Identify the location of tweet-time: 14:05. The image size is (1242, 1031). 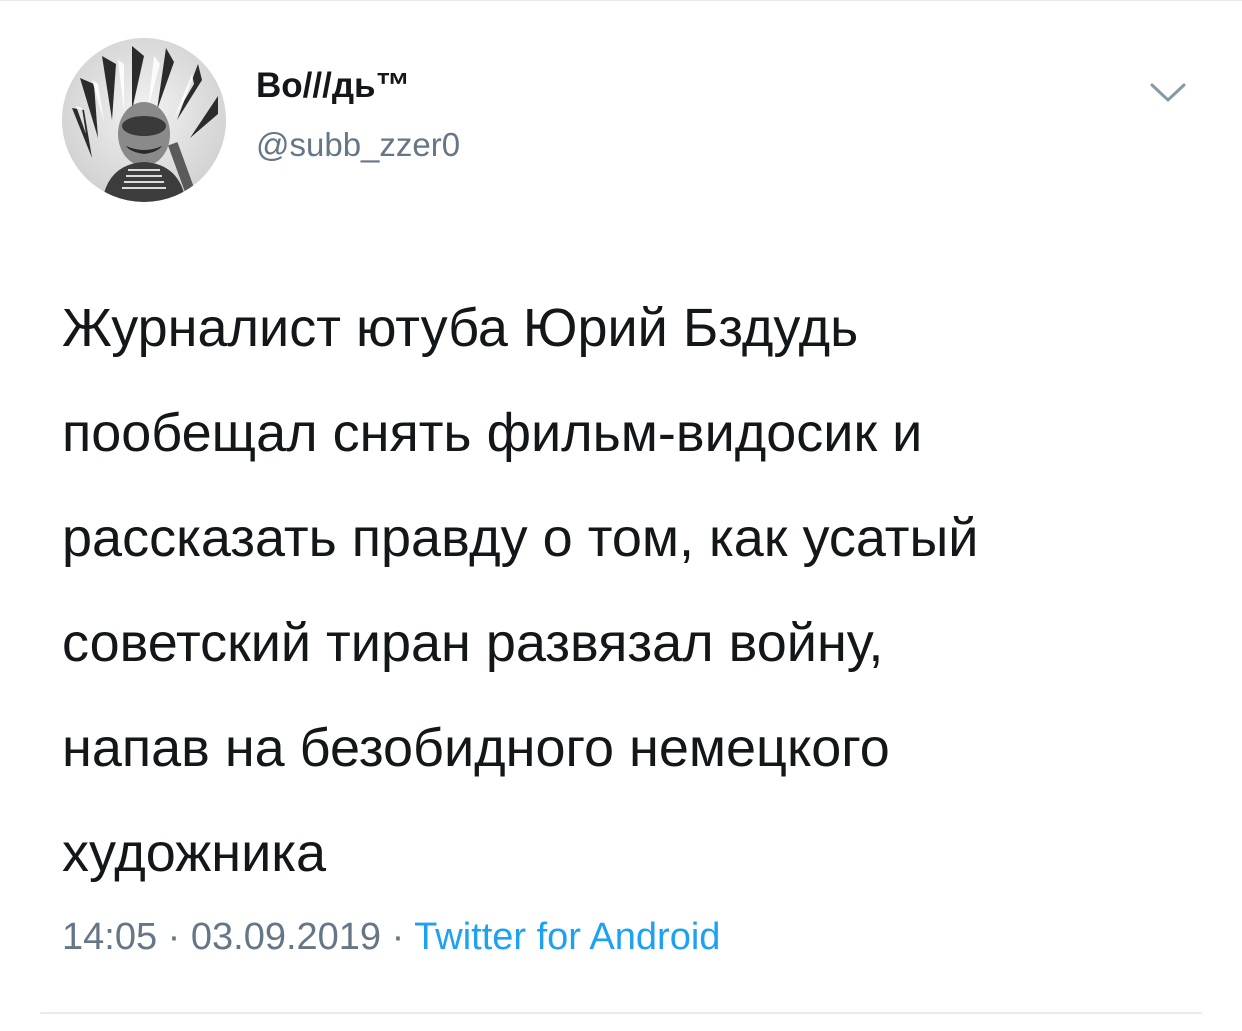
(109, 937).